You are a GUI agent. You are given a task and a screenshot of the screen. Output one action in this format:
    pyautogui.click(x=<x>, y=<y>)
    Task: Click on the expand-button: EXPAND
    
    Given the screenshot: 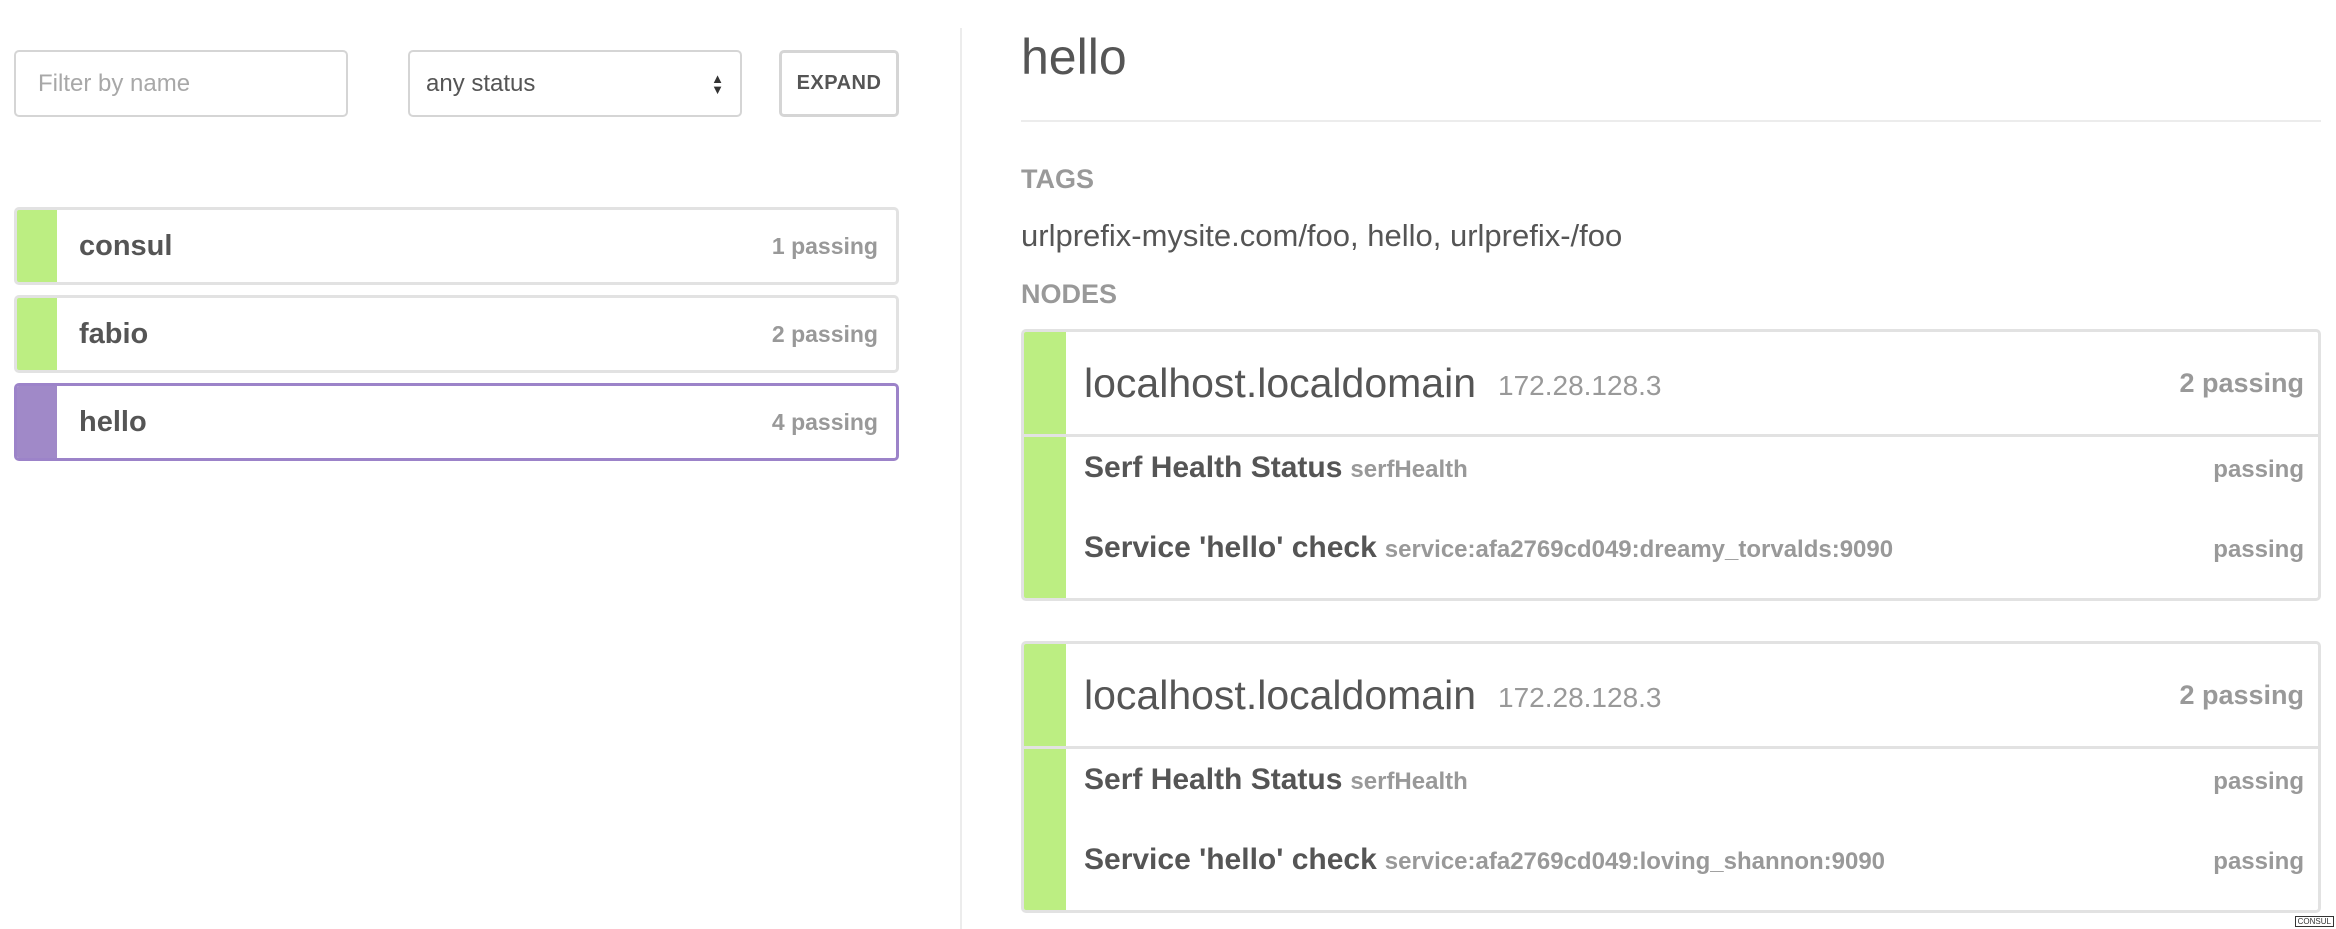 What is the action you would take?
    pyautogui.click(x=839, y=83)
    